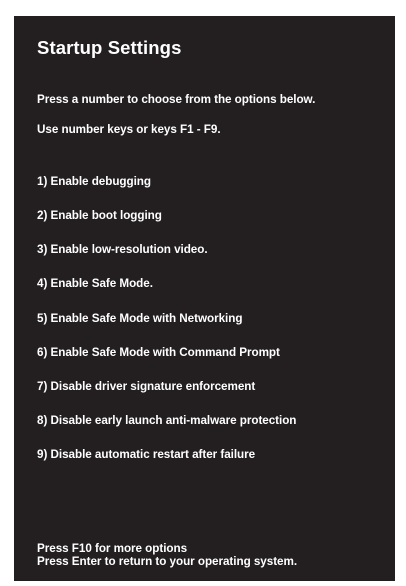  What do you see at coordinates (94, 181) in the screenshot?
I see `option-enable-debugging: 1) Enable debugging` at bounding box center [94, 181].